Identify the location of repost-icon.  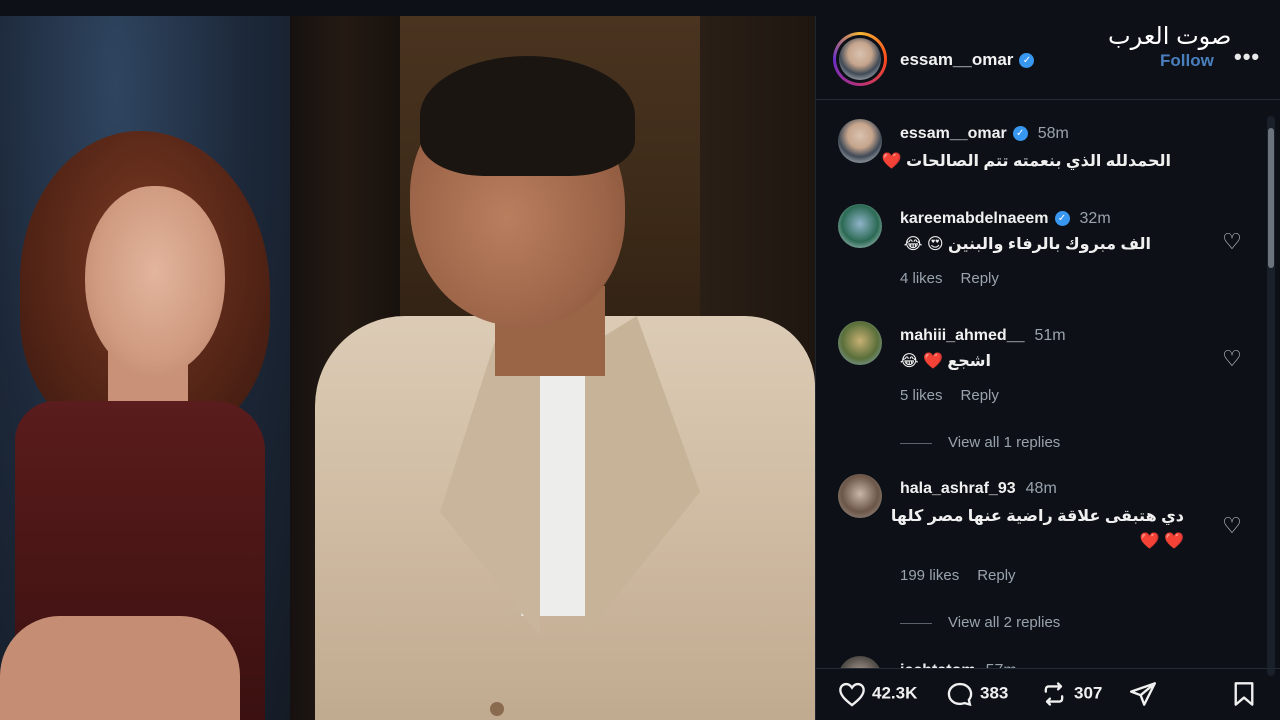
(1054, 694).